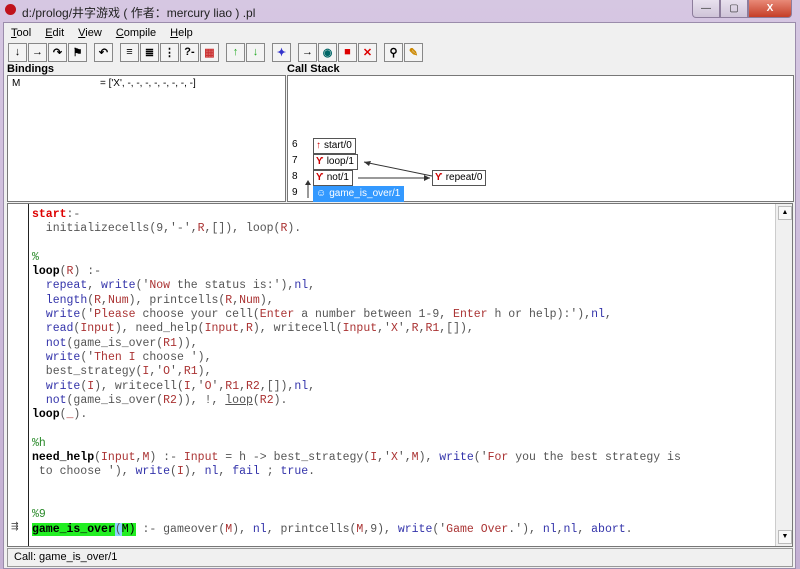 Image resolution: width=800 pixels, height=569 pixels. I want to click on down-stack-button: ↓, so click(255, 52).